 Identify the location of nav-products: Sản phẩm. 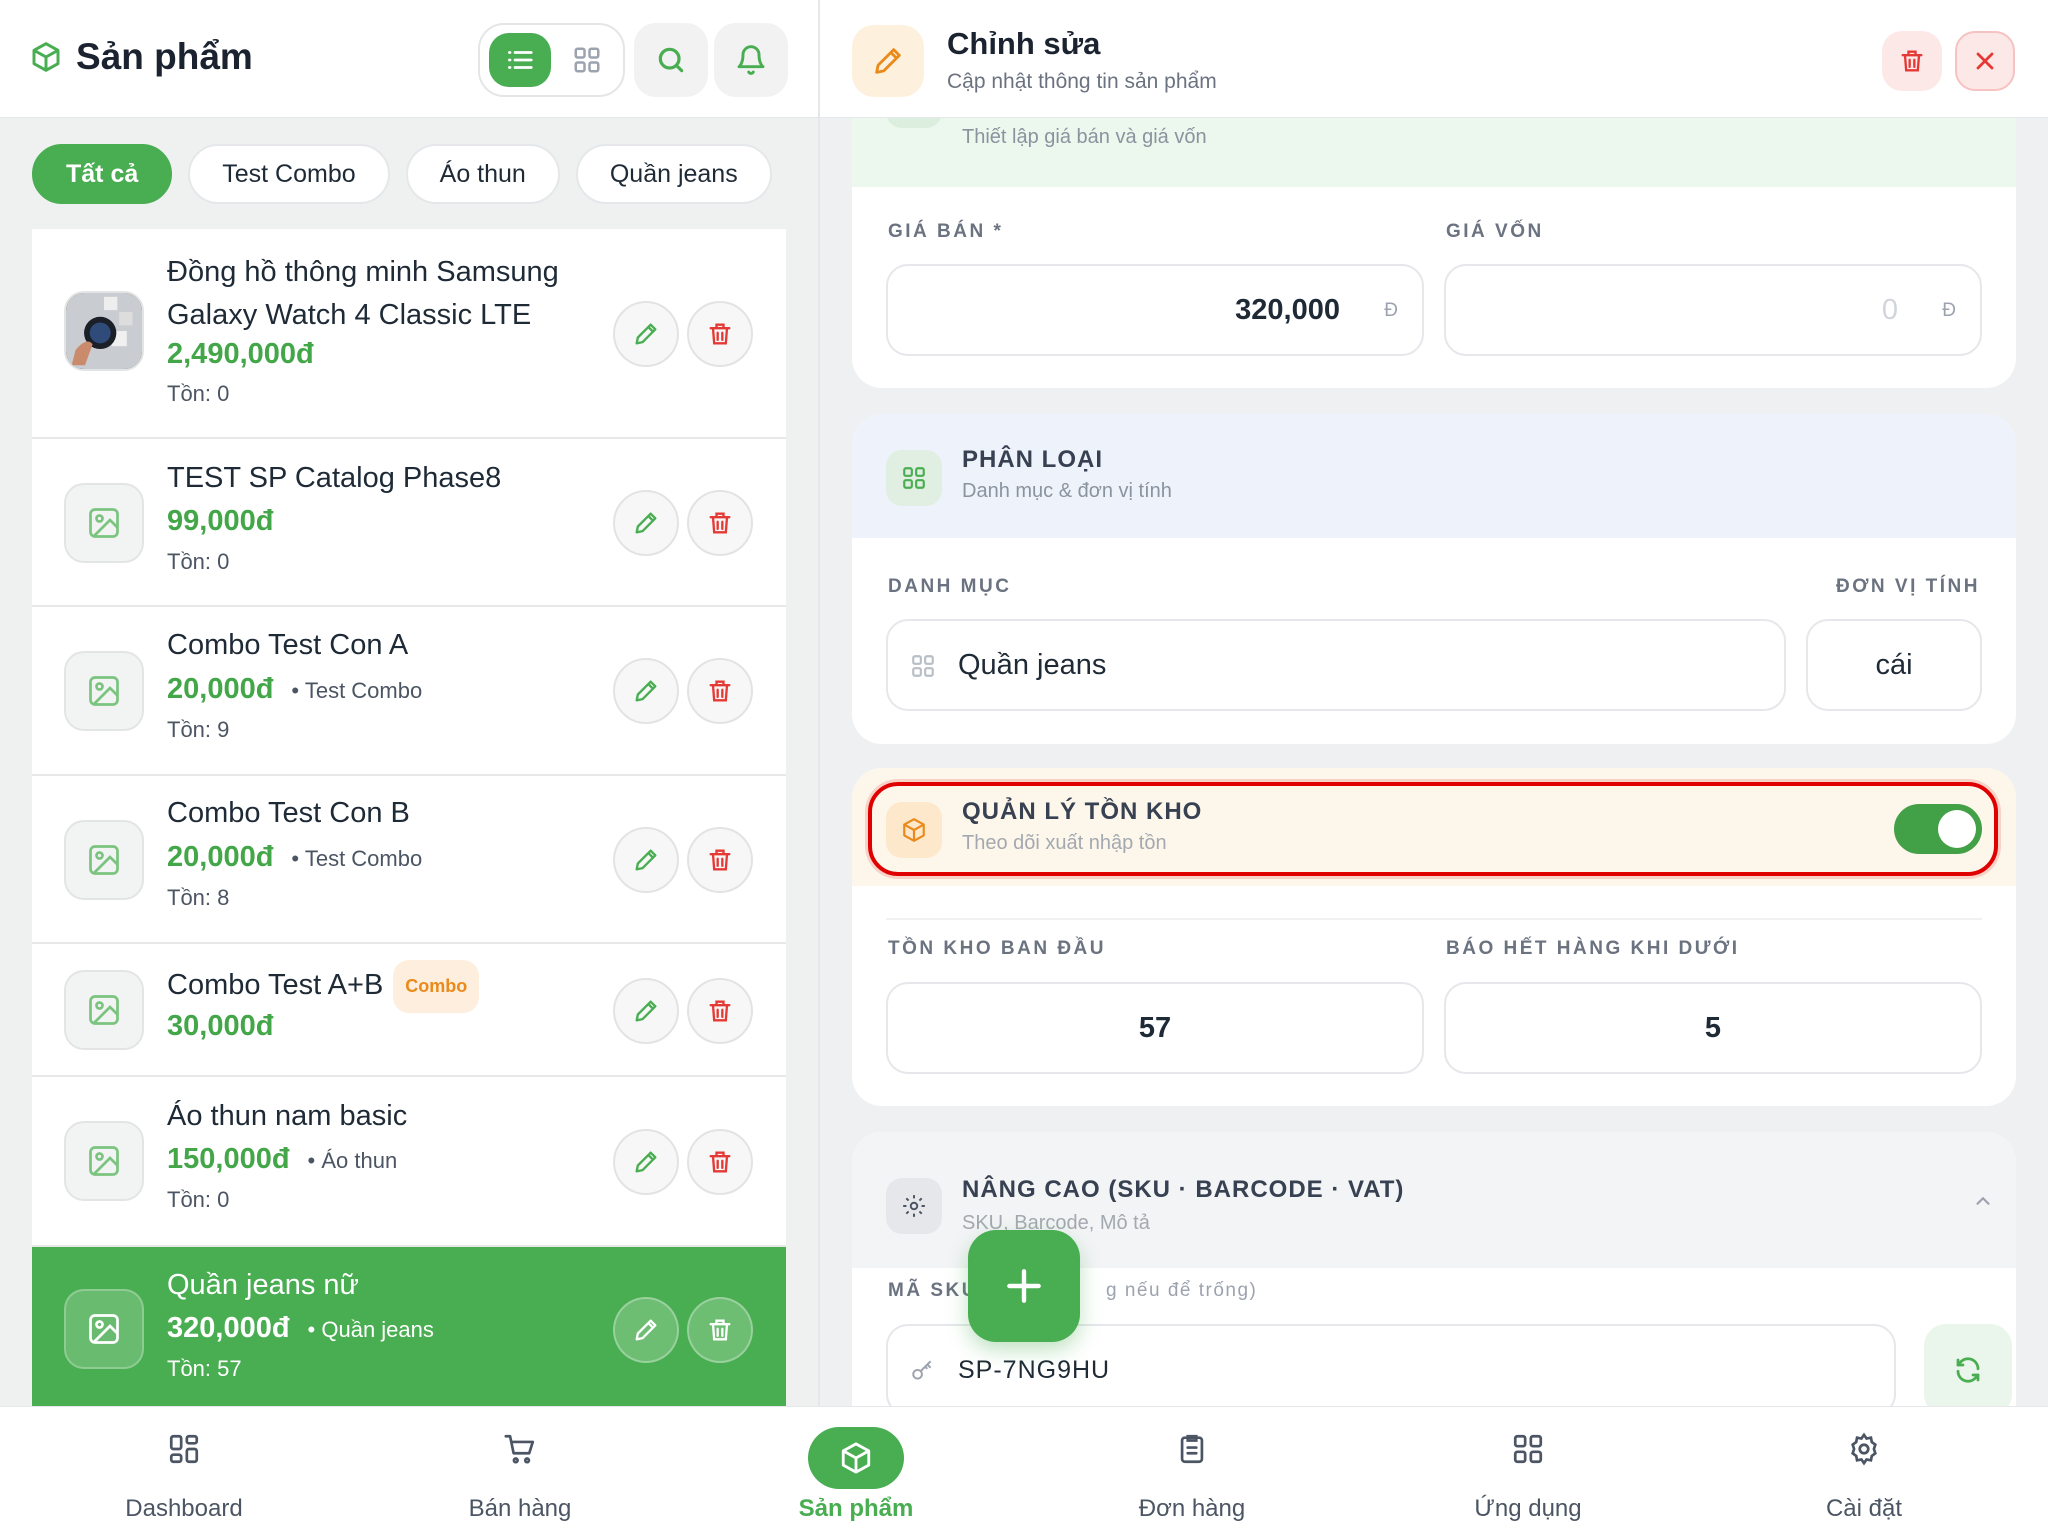
(856, 1471).